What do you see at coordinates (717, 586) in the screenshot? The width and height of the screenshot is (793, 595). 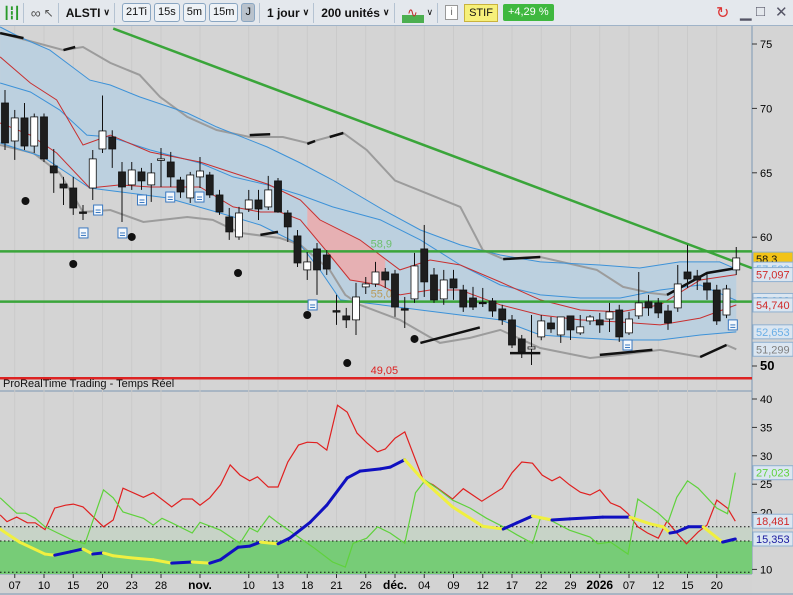 I see `x-tick-label: 20` at bounding box center [717, 586].